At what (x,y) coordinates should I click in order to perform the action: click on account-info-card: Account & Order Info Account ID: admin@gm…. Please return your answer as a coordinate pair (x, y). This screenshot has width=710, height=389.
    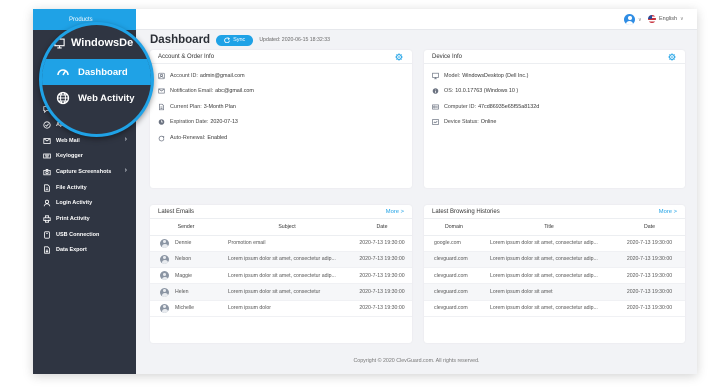
    Looking at the image, I should click on (281, 119).